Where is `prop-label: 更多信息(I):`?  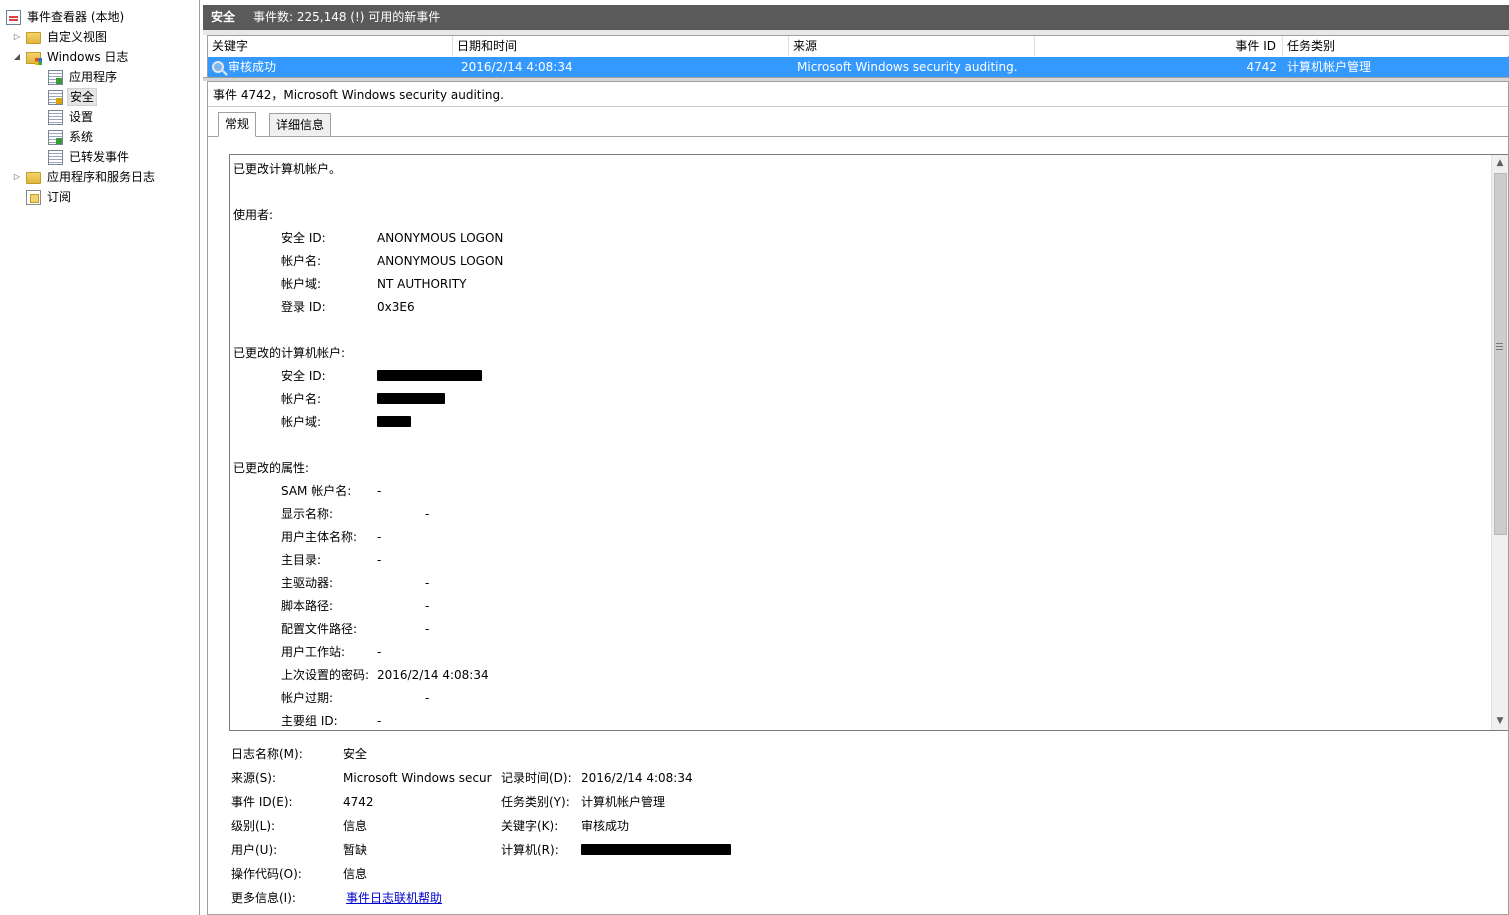
prop-label: 更多信息(I): is located at coordinates (263, 898).